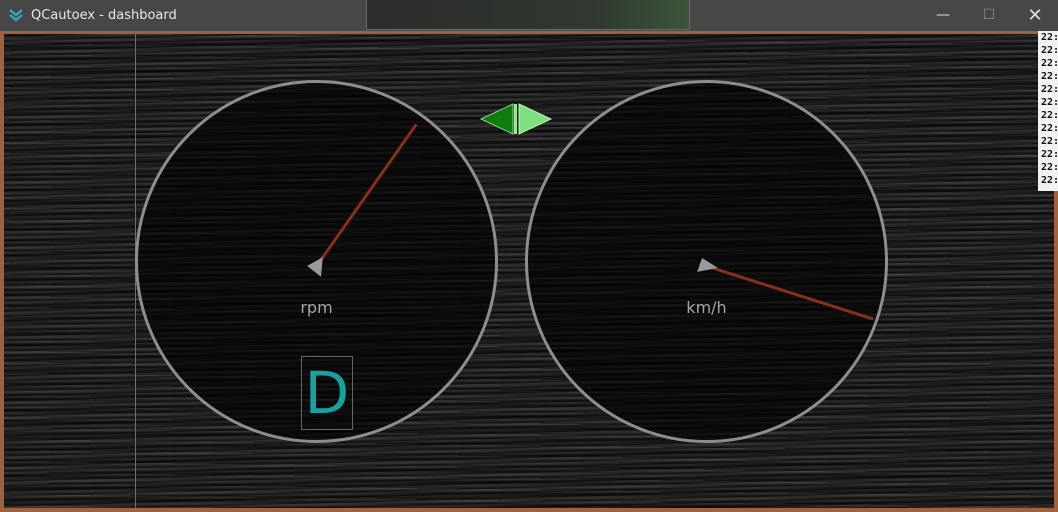 The height and width of the screenshot is (512, 1058). What do you see at coordinates (989, 15) in the screenshot?
I see `maximize-button: ☐` at bounding box center [989, 15].